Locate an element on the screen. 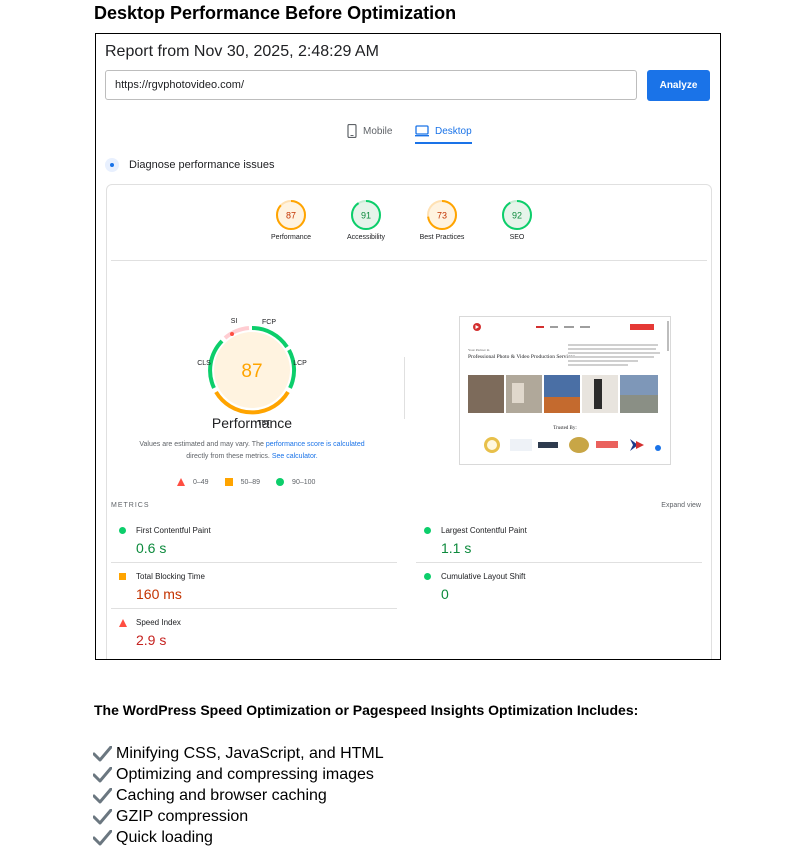 This screenshot has width=803, height=854. list-item: GZIP compression is located at coordinates (238, 816).